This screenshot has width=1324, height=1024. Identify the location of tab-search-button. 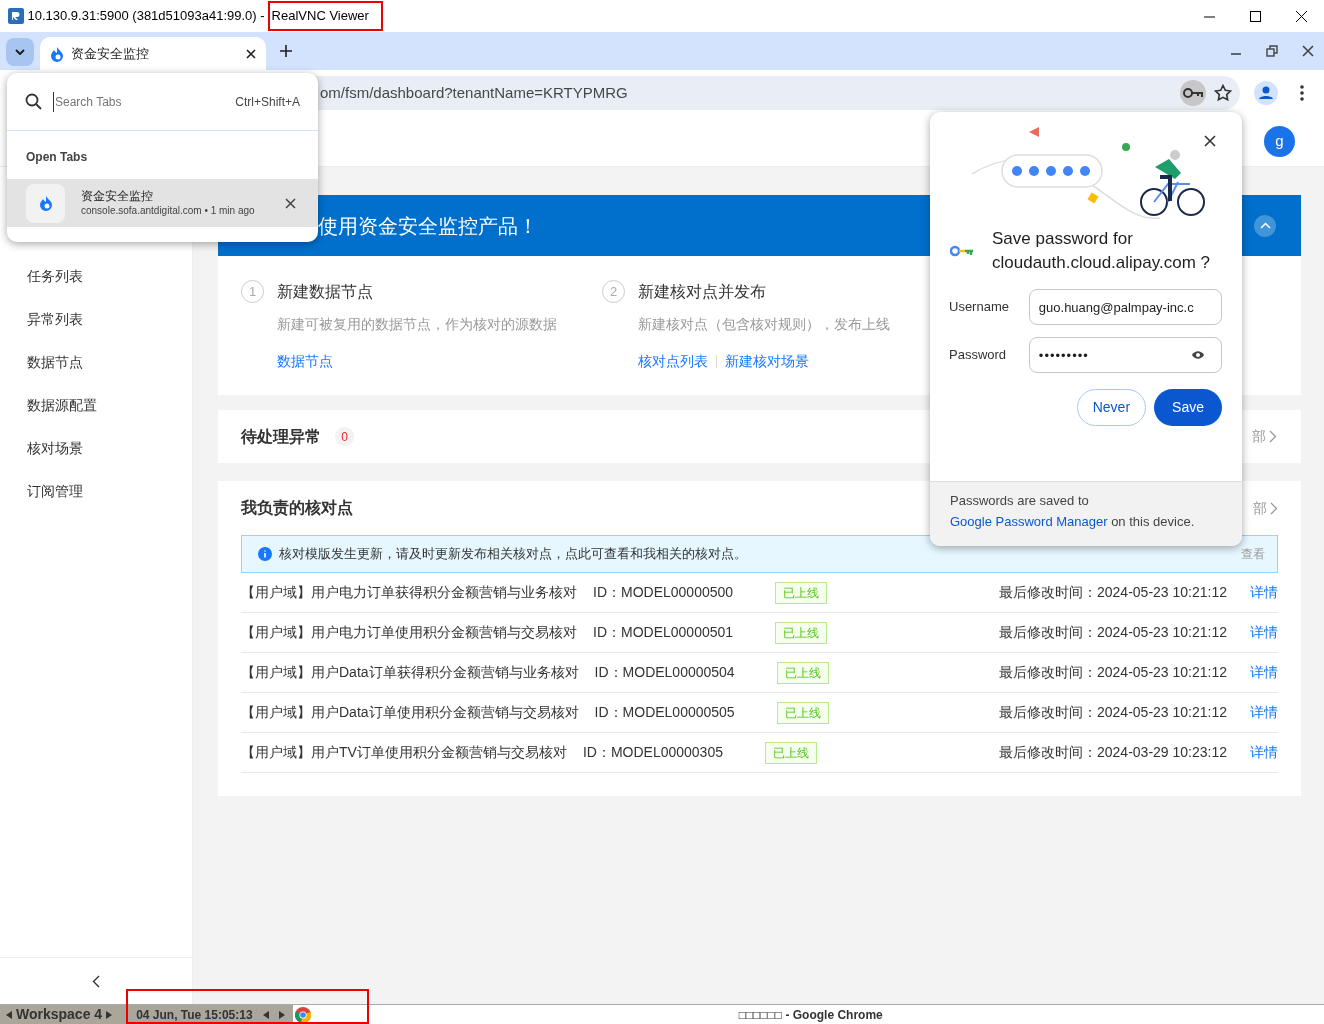
(20, 52).